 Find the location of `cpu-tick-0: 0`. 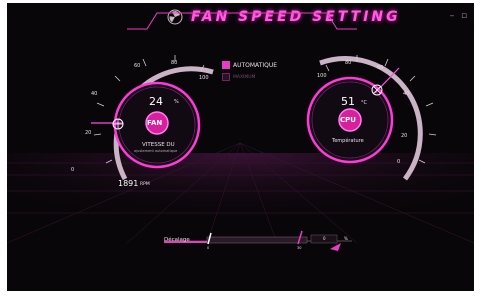

cpu-tick-0: 0 is located at coordinates (399, 162).